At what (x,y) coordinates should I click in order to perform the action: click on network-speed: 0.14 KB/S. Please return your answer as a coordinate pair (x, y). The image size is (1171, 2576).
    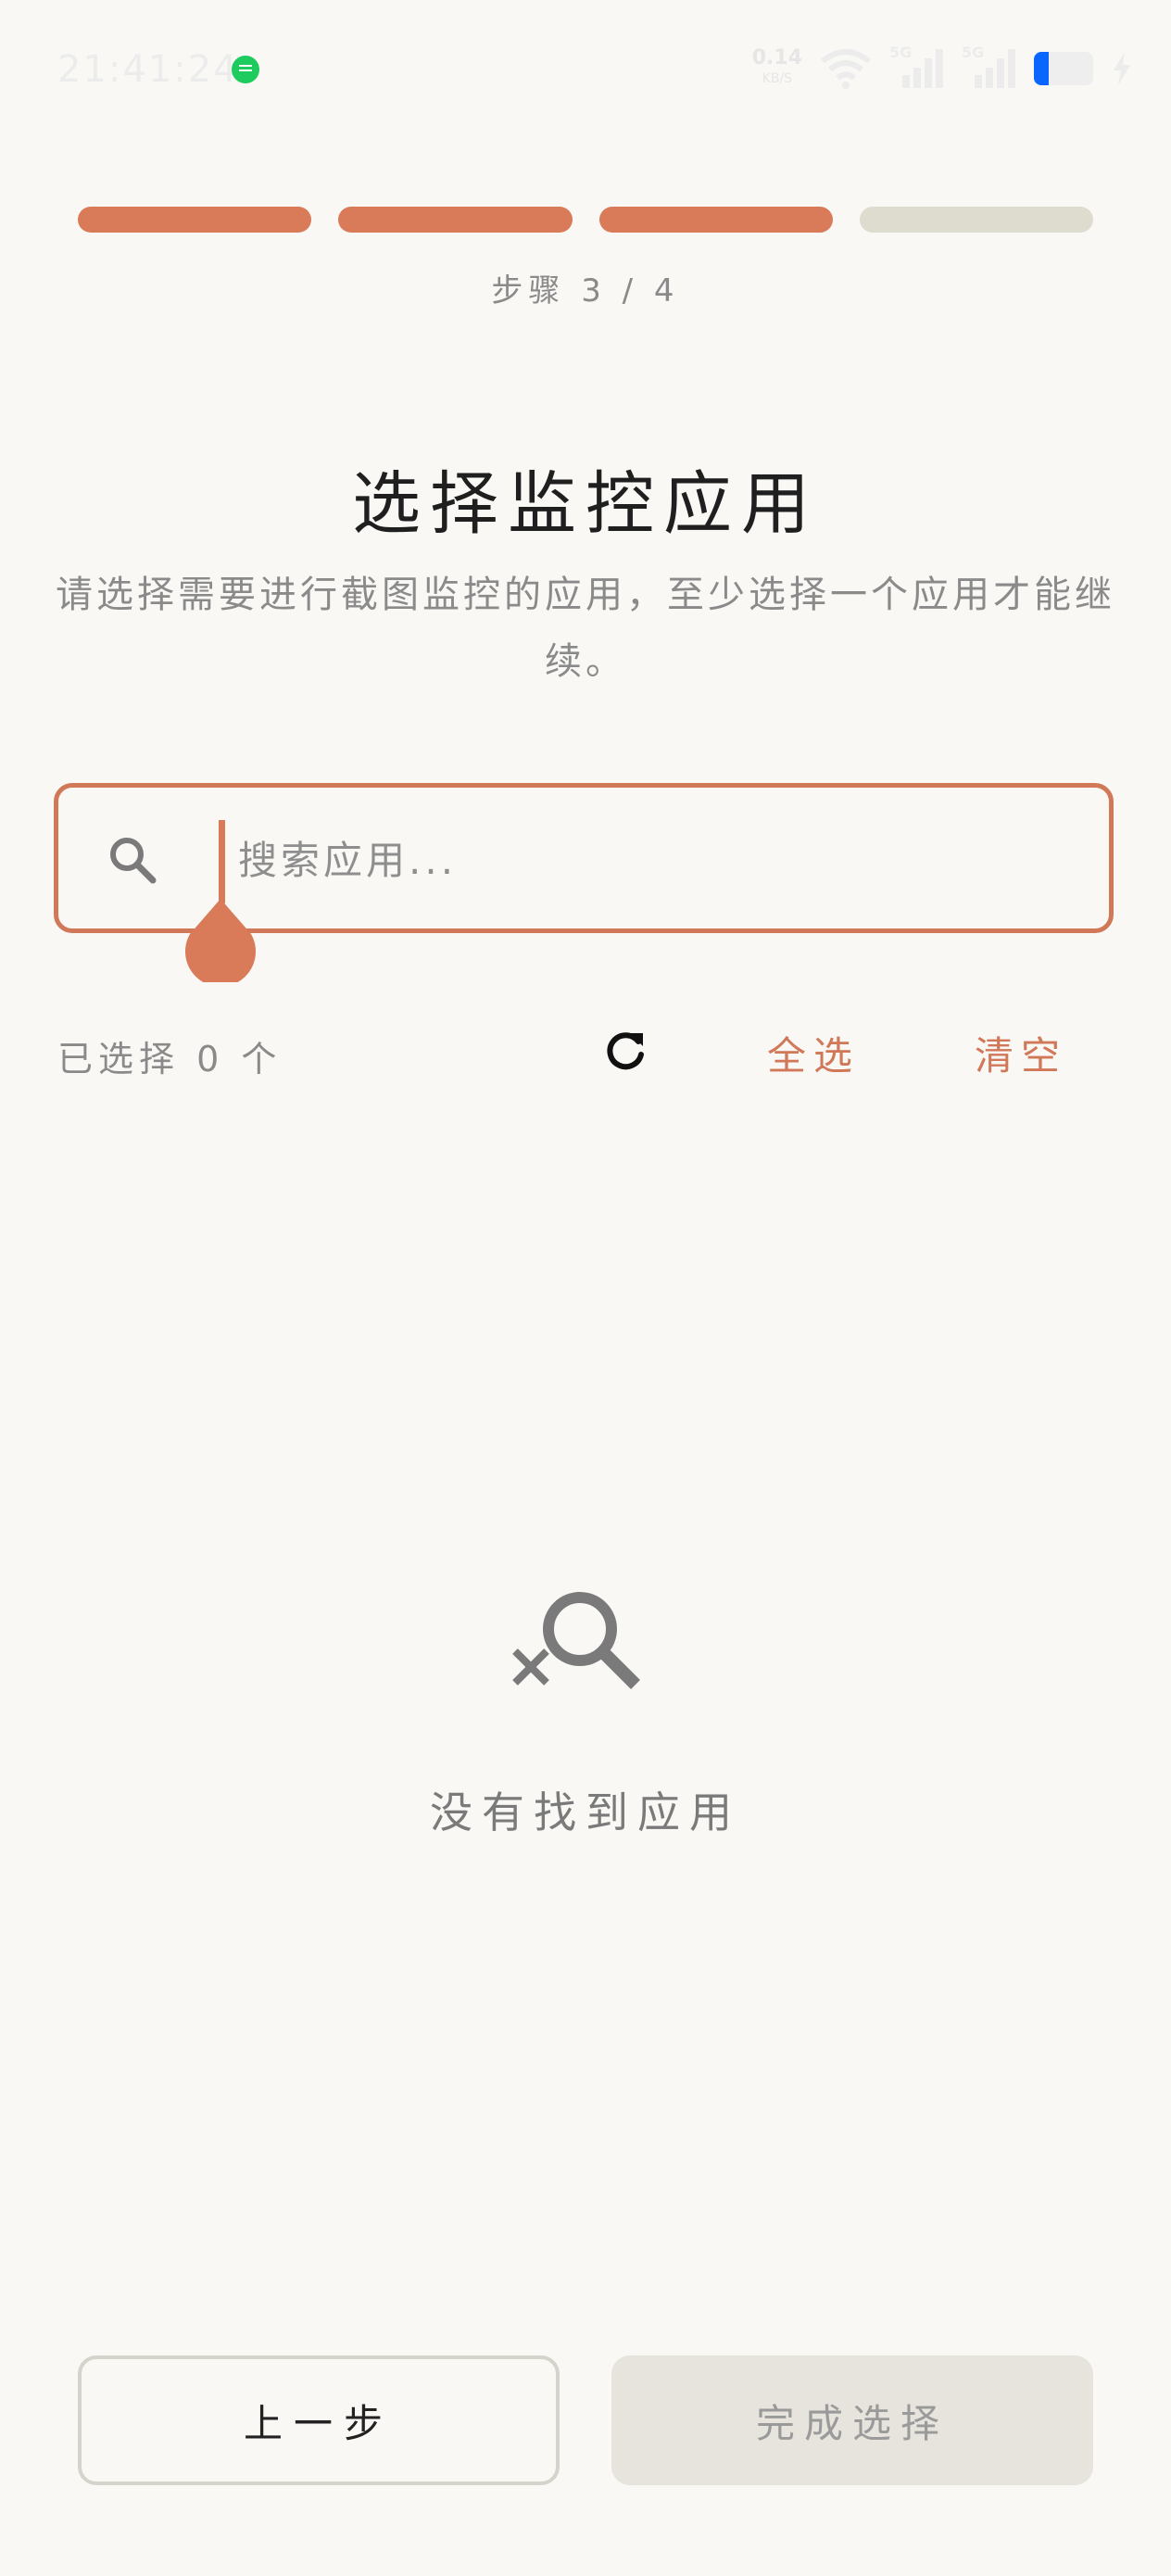
    Looking at the image, I should click on (777, 68).